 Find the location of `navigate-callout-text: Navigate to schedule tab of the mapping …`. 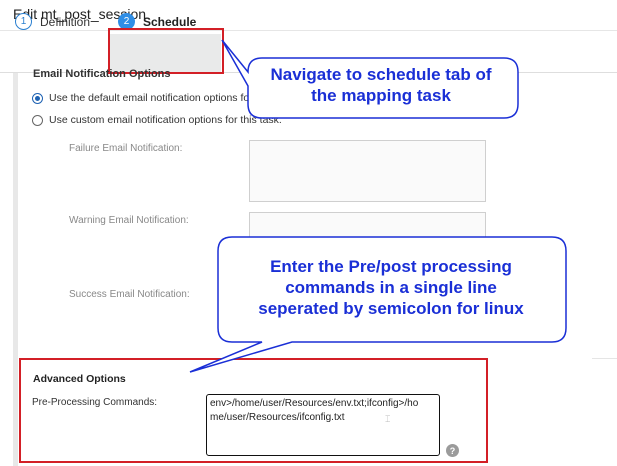

navigate-callout-text: Navigate to schedule tab of the mapping … is located at coordinates (381, 85).